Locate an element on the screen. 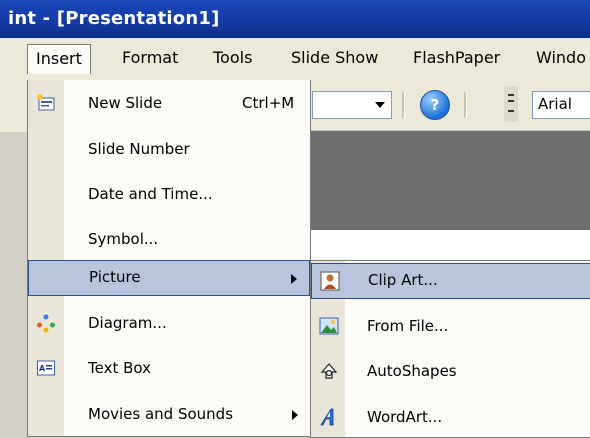 Image resolution: width=590 pixels, height=438 pixels. font-name-field: Arial is located at coordinates (561, 105).